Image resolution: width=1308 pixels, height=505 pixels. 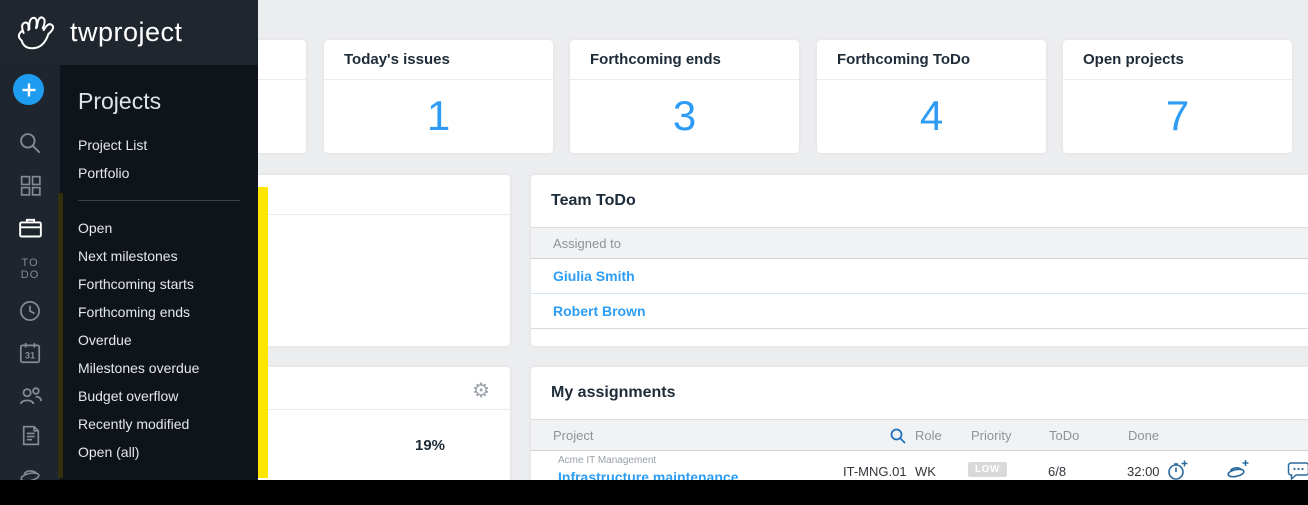 I want to click on column-header-todo: ToDo, so click(x=1064, y=435).